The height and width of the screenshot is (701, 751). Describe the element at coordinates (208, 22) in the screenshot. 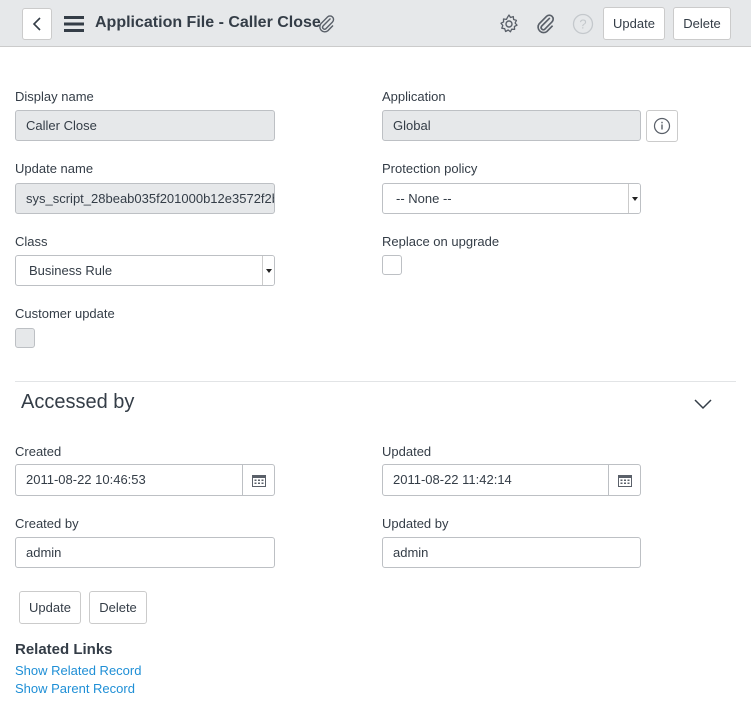

I see `page-title: Application File - Caller Close` at that location.